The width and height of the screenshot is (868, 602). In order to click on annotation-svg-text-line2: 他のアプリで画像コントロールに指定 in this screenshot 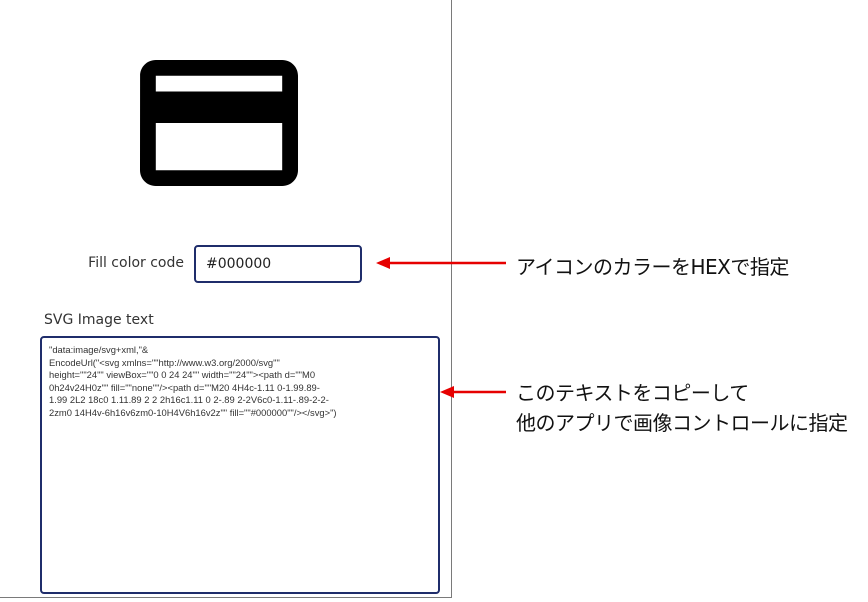, I will do `click(682, 423)`.